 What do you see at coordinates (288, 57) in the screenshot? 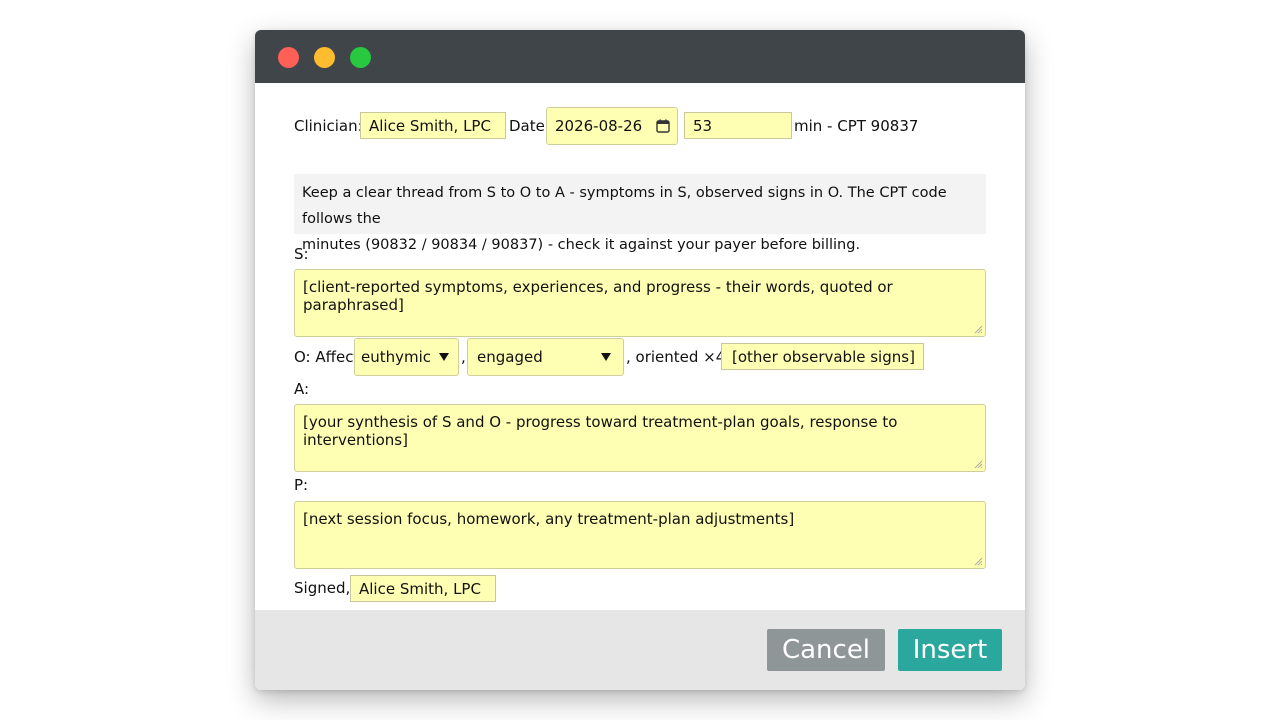
I see `close-window-button` at bounding box center [288, 57].